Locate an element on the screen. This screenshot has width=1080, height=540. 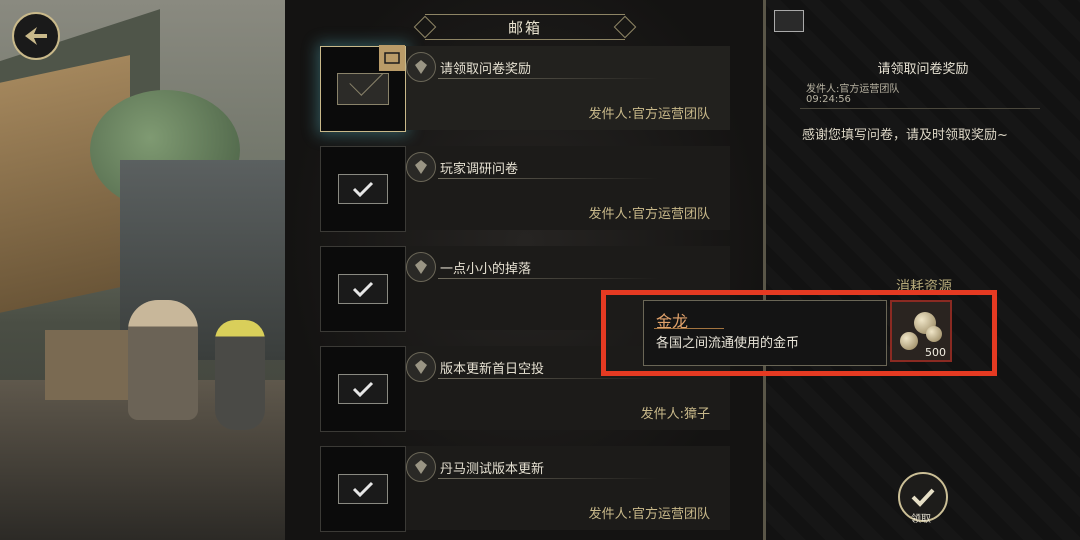
detail-time: 09:24:56 is located at coordinates (828, 99).